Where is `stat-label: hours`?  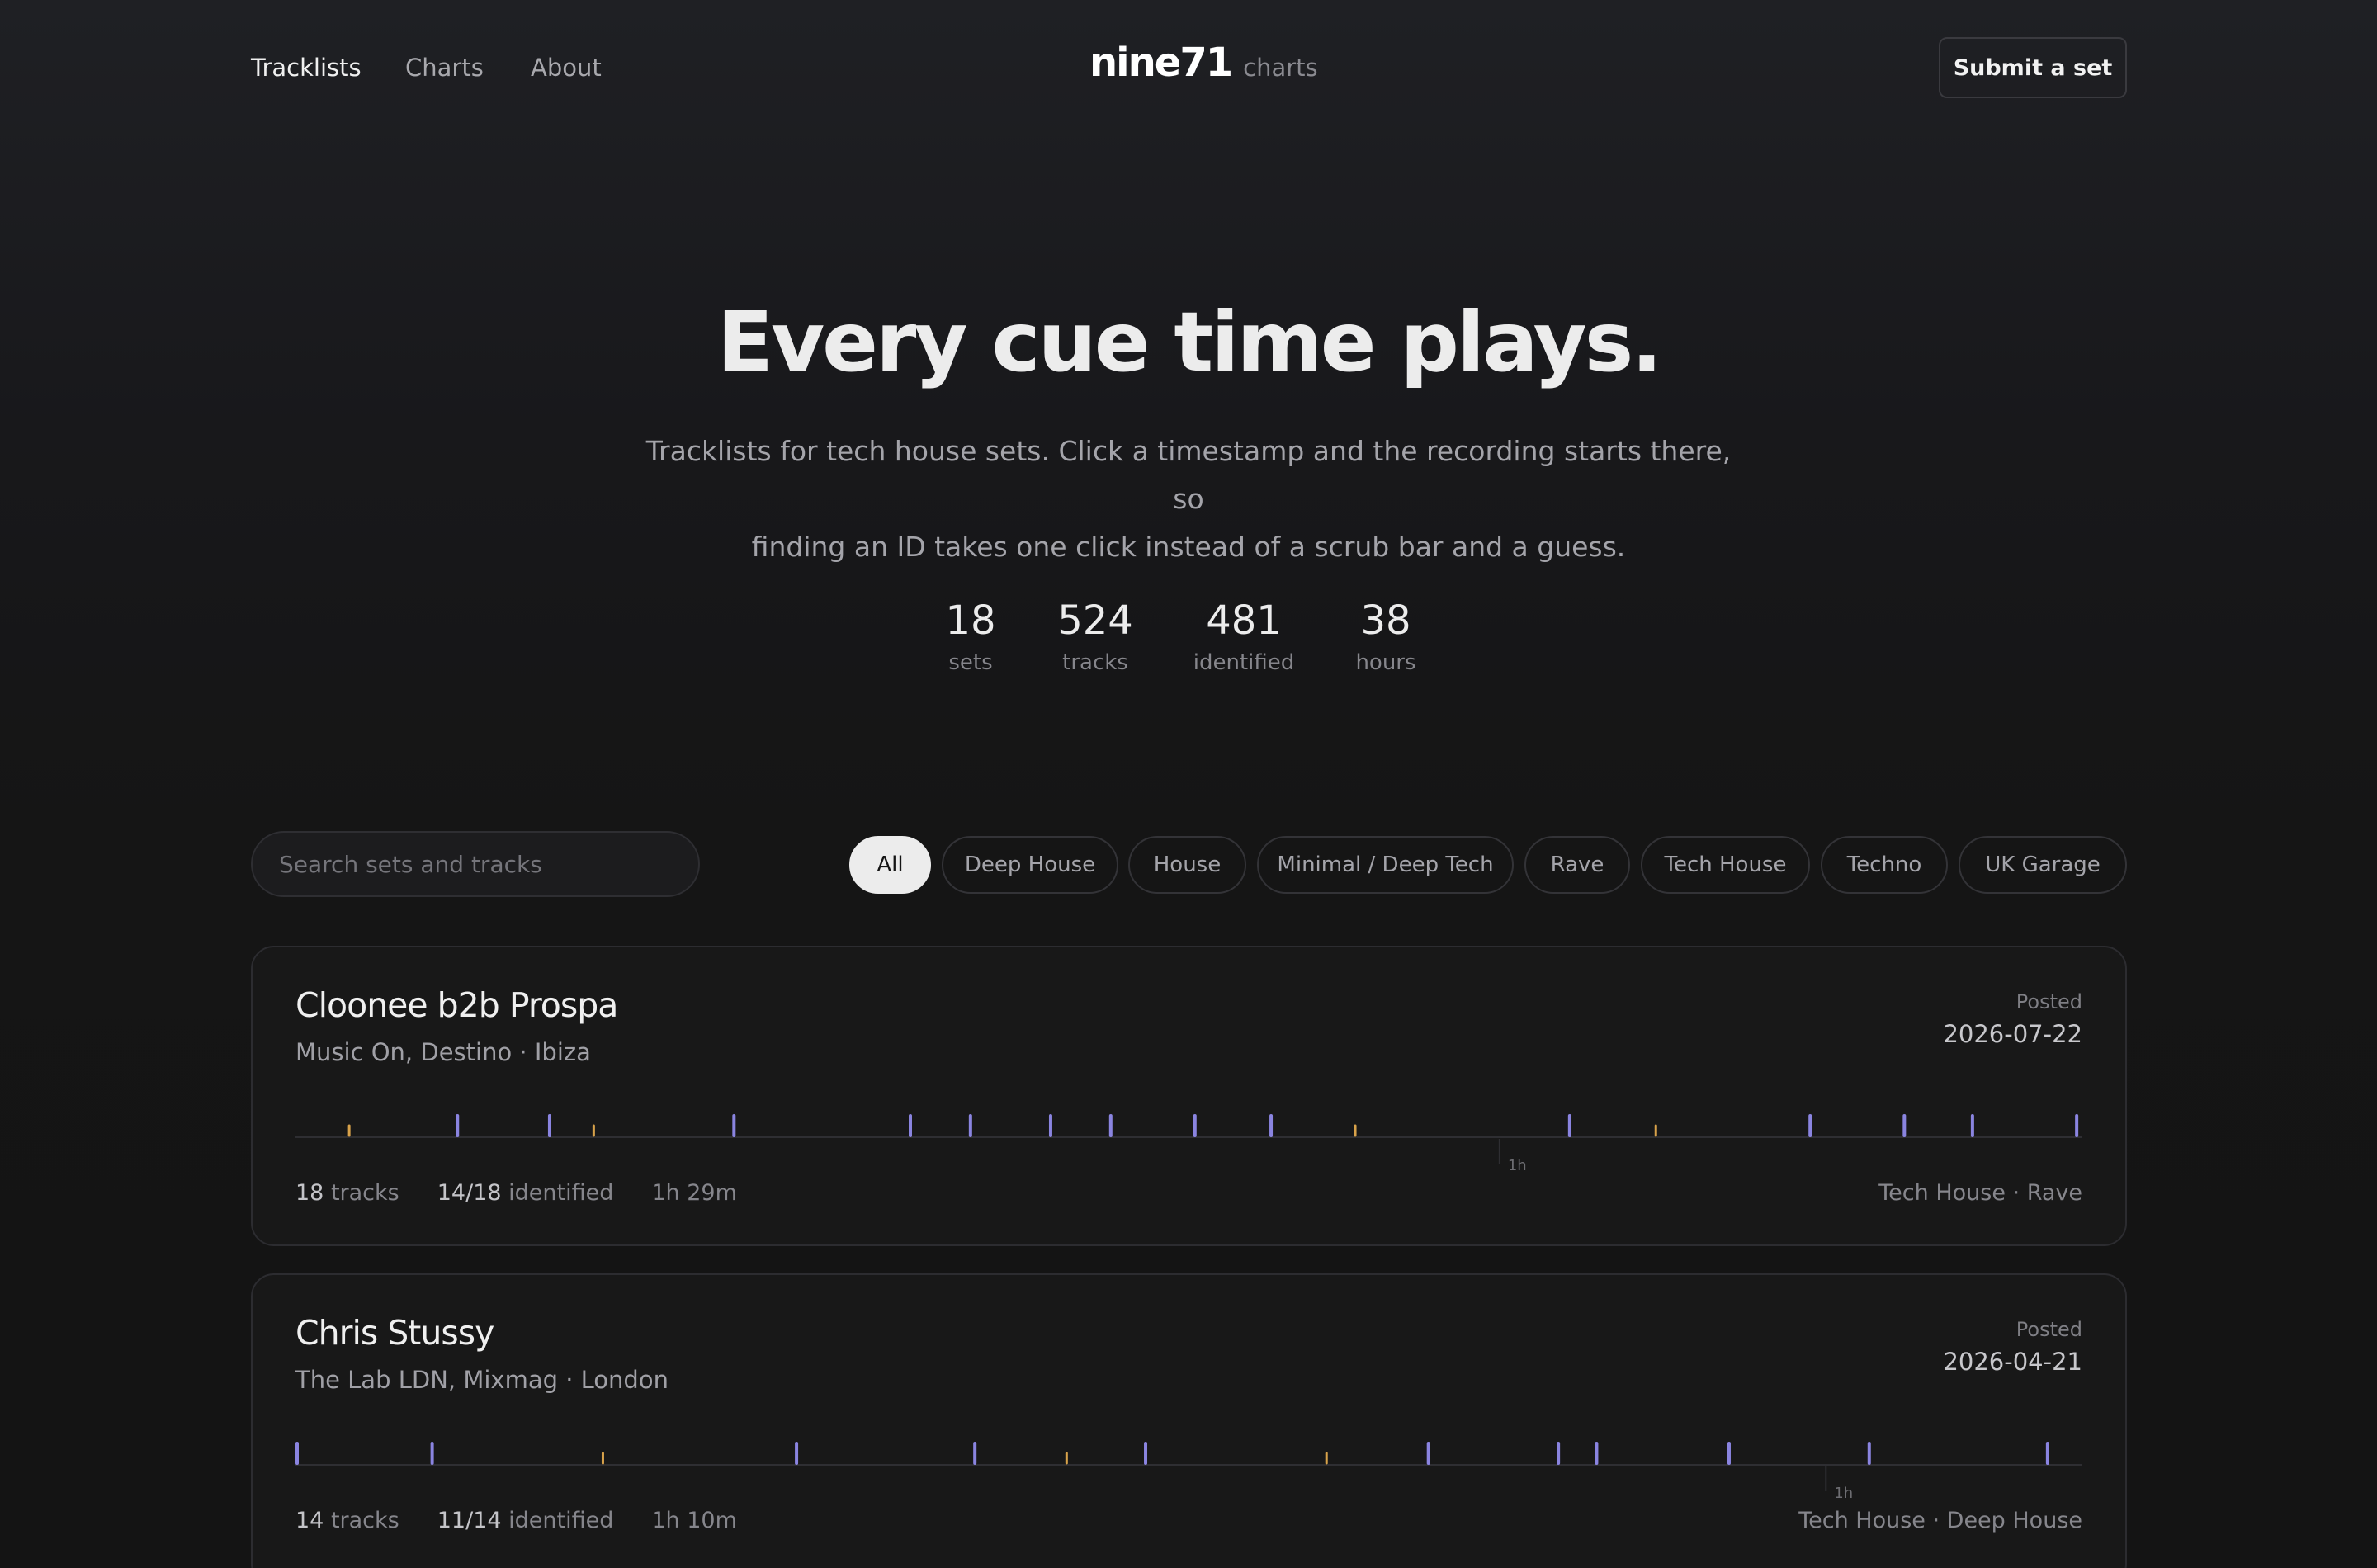
stat-label: hours is located at coordinates (1385, 662).